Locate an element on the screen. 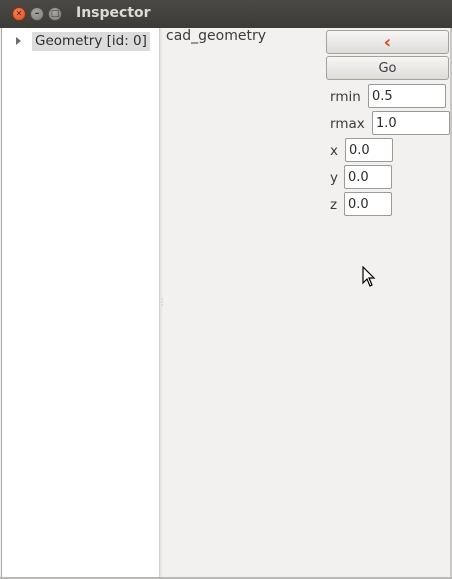 This screenshot has height=579, width=452. x-field is located at coordinates (369, 150).